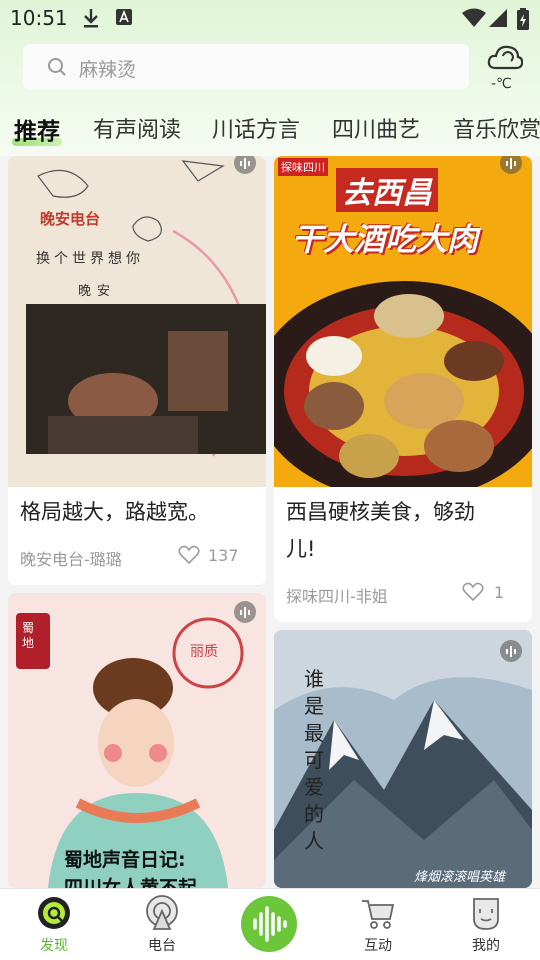 This screenshot has width=540, height=960. I want to click on cloud-icon, so click(505, 57).